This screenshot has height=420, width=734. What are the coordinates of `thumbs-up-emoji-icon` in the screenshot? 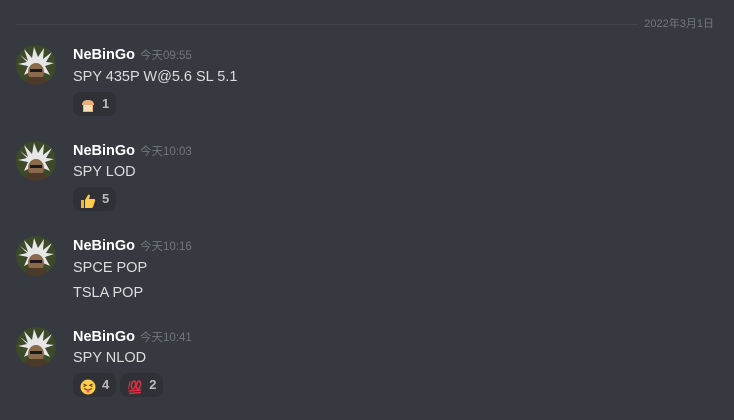 It's located at (88, 201).